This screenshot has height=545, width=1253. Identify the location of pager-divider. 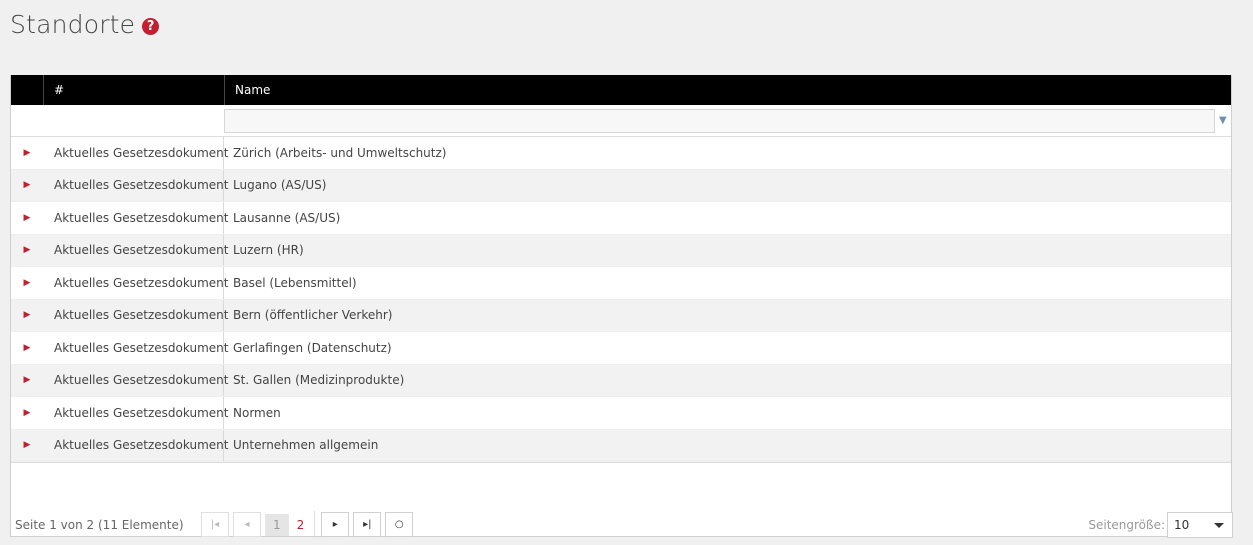
(315, 524).